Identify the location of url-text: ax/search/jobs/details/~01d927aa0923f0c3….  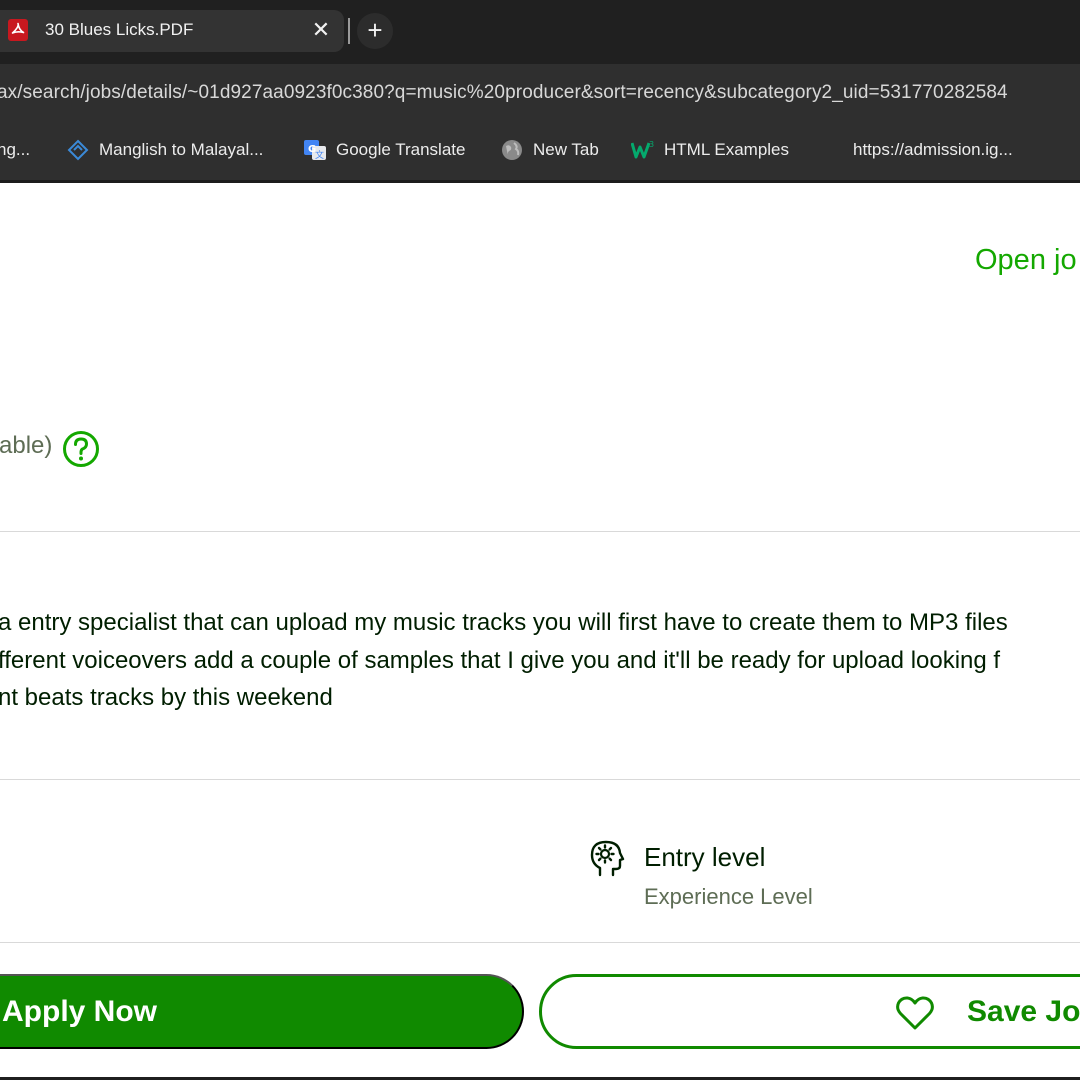
(504, 93).